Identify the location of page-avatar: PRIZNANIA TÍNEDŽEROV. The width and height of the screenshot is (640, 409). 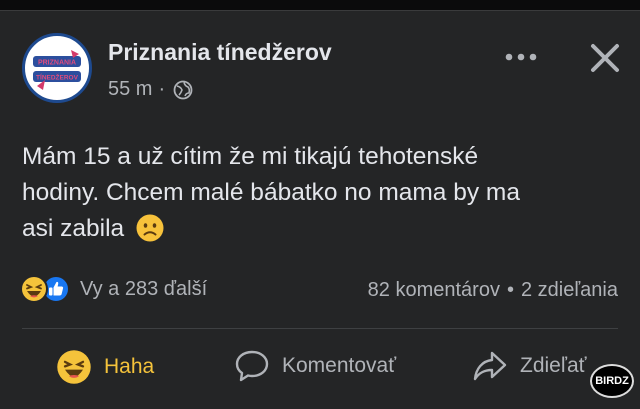
(57, 68).